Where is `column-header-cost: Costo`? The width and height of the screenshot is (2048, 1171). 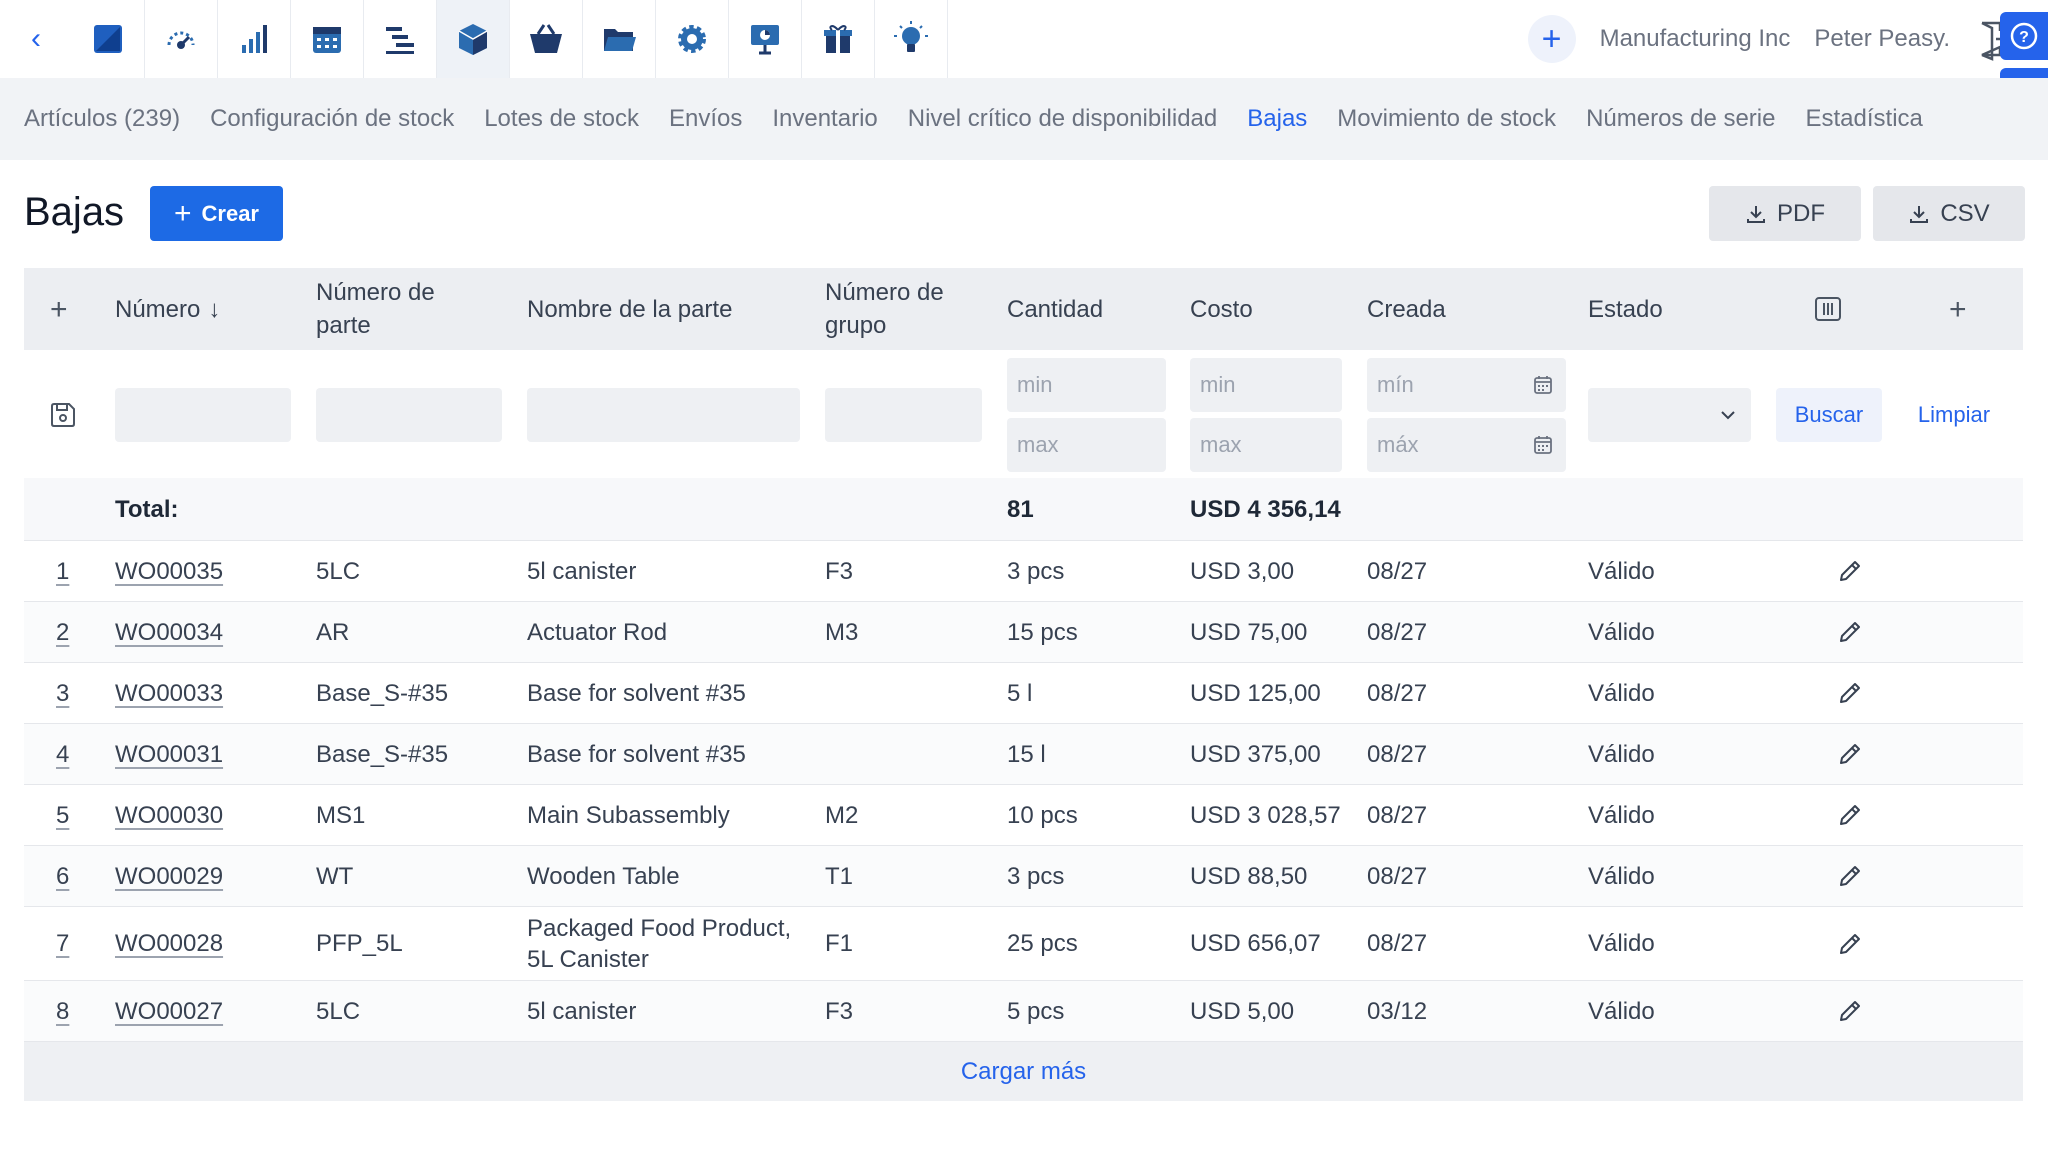 column-header-cost: Costo is located at coordinates (1221, 309).